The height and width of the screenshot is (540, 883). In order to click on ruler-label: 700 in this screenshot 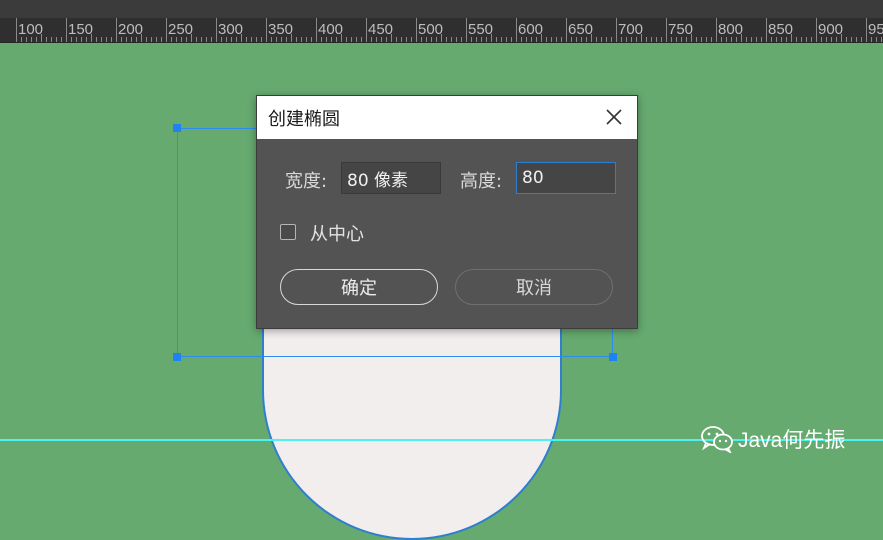, I will do `click(631, 29)`.